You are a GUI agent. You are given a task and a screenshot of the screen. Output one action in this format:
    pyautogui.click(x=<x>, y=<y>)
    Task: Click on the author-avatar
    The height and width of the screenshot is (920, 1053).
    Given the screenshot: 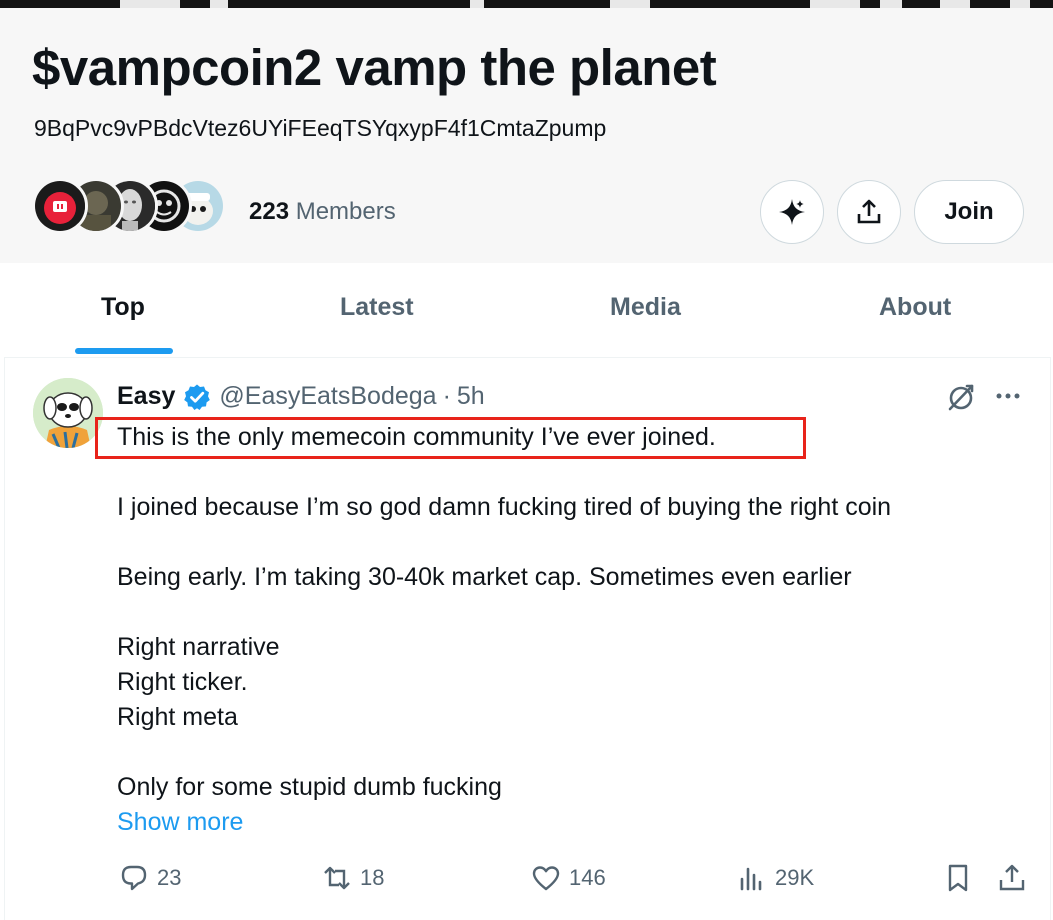 What is the action you would take?
    pyautogui.click(x=68, y=413)
    